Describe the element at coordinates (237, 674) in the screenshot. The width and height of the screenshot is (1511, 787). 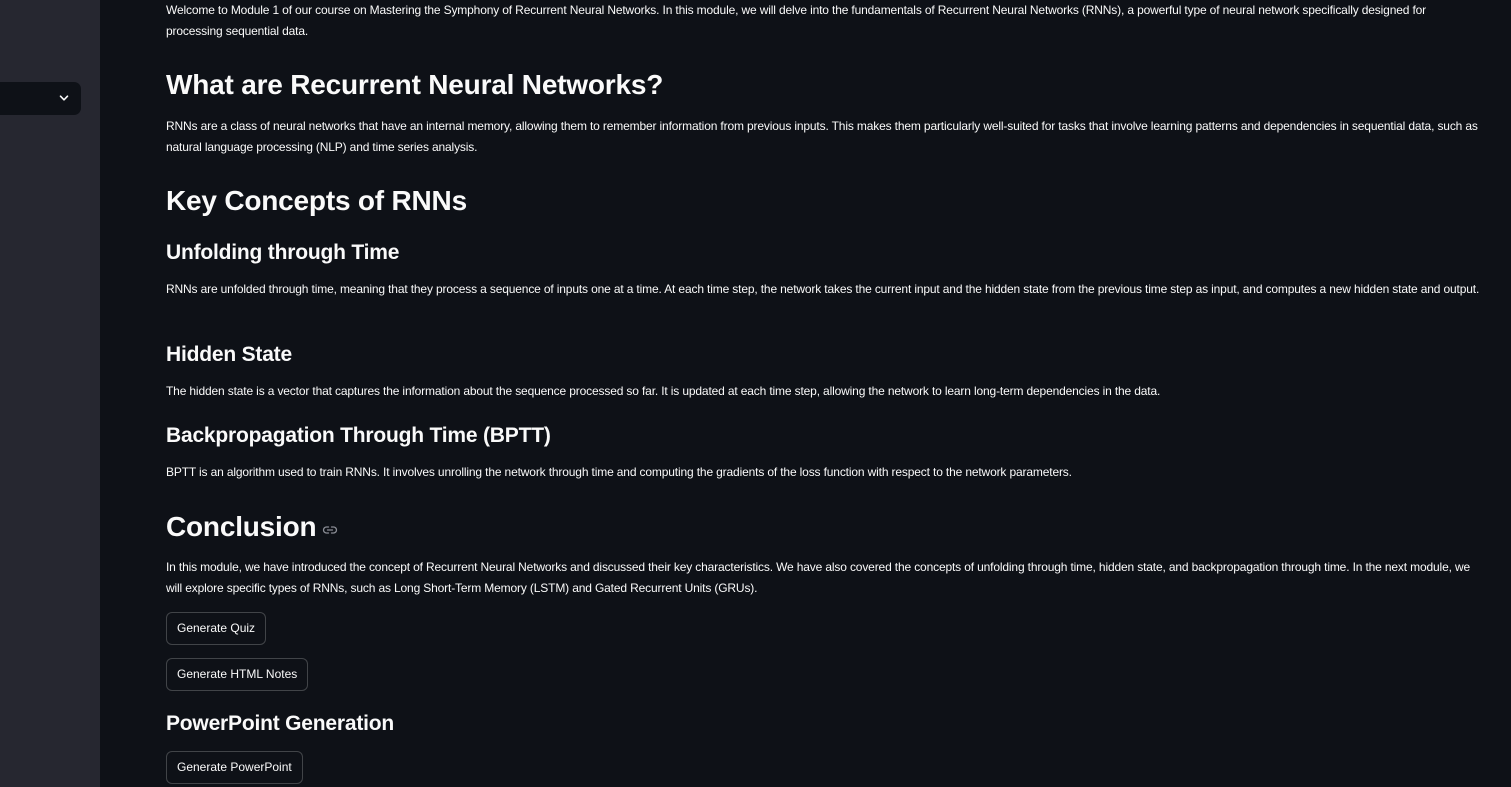
I see `generate-html-notes-button: Generate HTML Notes` at that location.